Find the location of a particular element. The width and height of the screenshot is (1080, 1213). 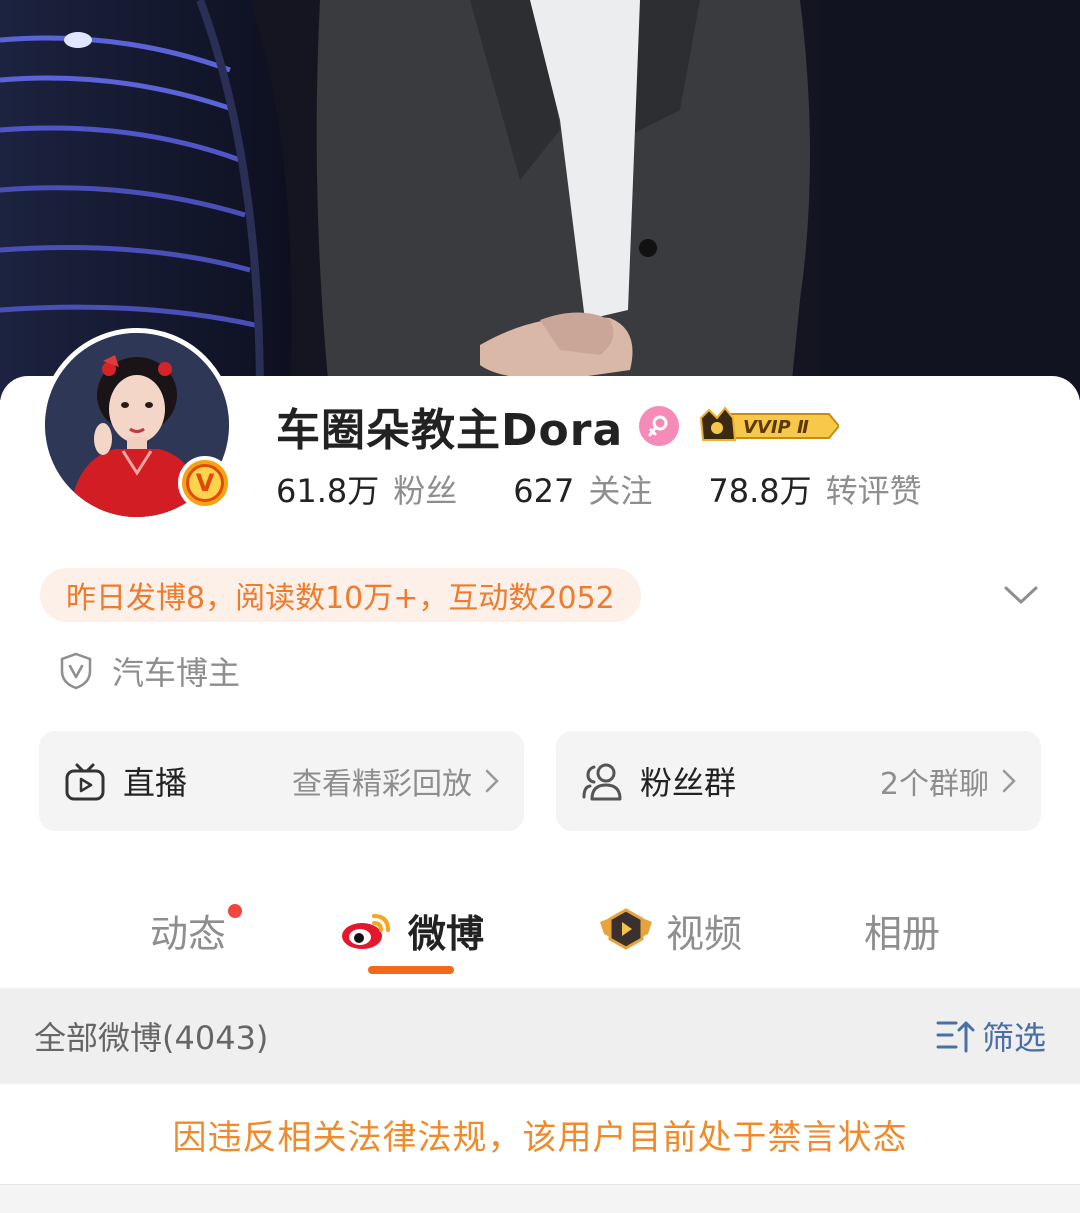

user-name: 车圈朵教主Dora is located at coordinates (450, 430).